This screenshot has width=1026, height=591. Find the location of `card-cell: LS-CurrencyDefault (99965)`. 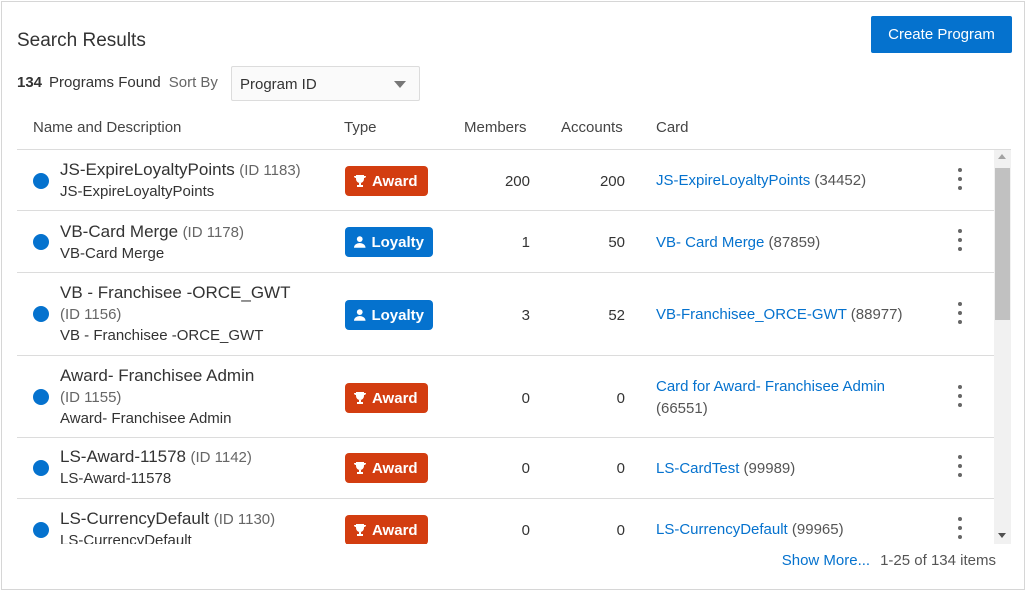

card-cell: LS-CurrencyDefault (99965) is located at coordinates (786, 530).